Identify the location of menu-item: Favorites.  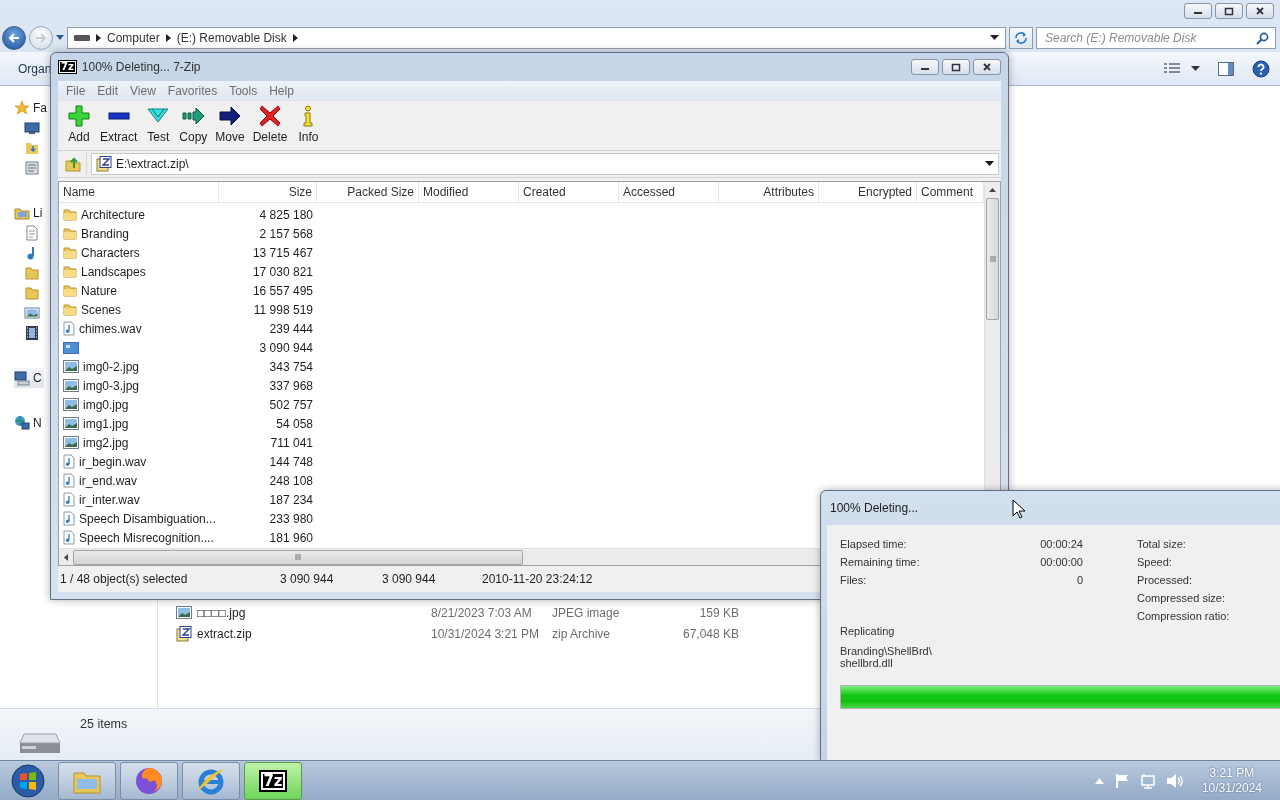
(192, 91).